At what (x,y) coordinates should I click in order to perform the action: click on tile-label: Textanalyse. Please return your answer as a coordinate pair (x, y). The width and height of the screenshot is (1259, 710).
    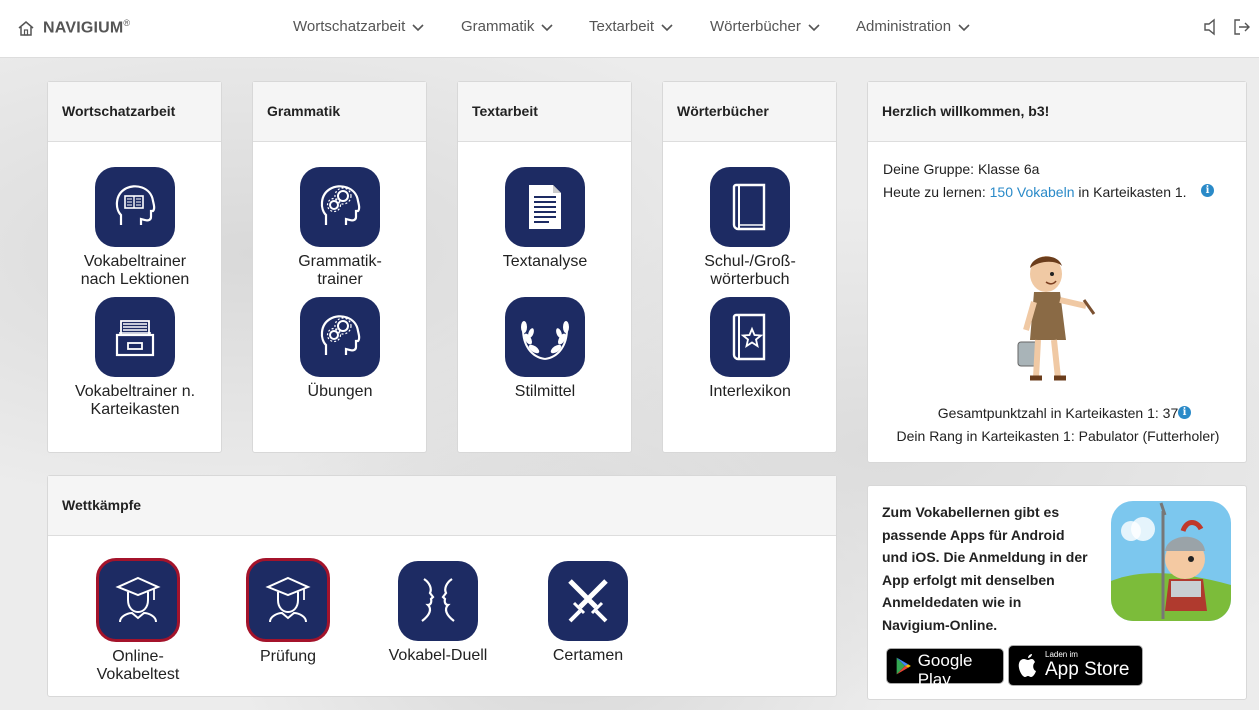
    Looking at the image, I should click on (545, 261).